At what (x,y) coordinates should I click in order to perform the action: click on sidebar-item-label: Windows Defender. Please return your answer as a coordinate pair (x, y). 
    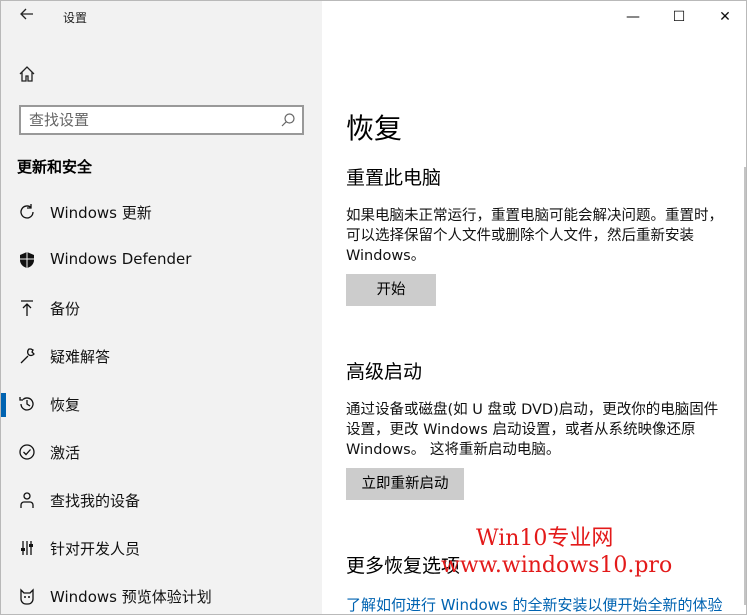
    Looking at the image, I should click on (121, 259).